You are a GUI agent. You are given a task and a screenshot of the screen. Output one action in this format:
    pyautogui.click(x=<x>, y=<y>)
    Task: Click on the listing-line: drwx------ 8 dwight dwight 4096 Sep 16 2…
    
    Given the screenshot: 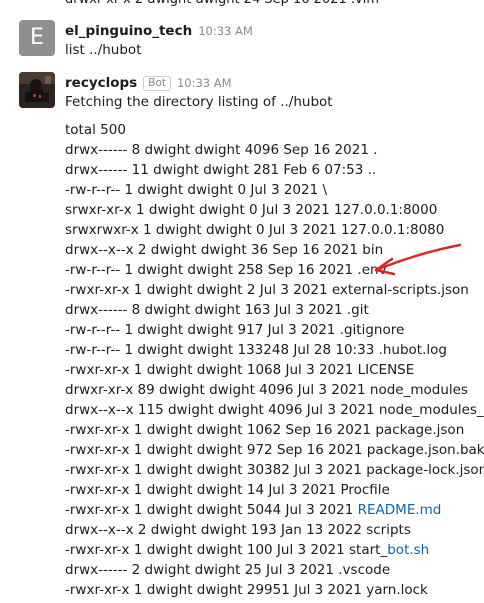 What is the action you would take?
    pyautogui.click(x=274, y=150)
    